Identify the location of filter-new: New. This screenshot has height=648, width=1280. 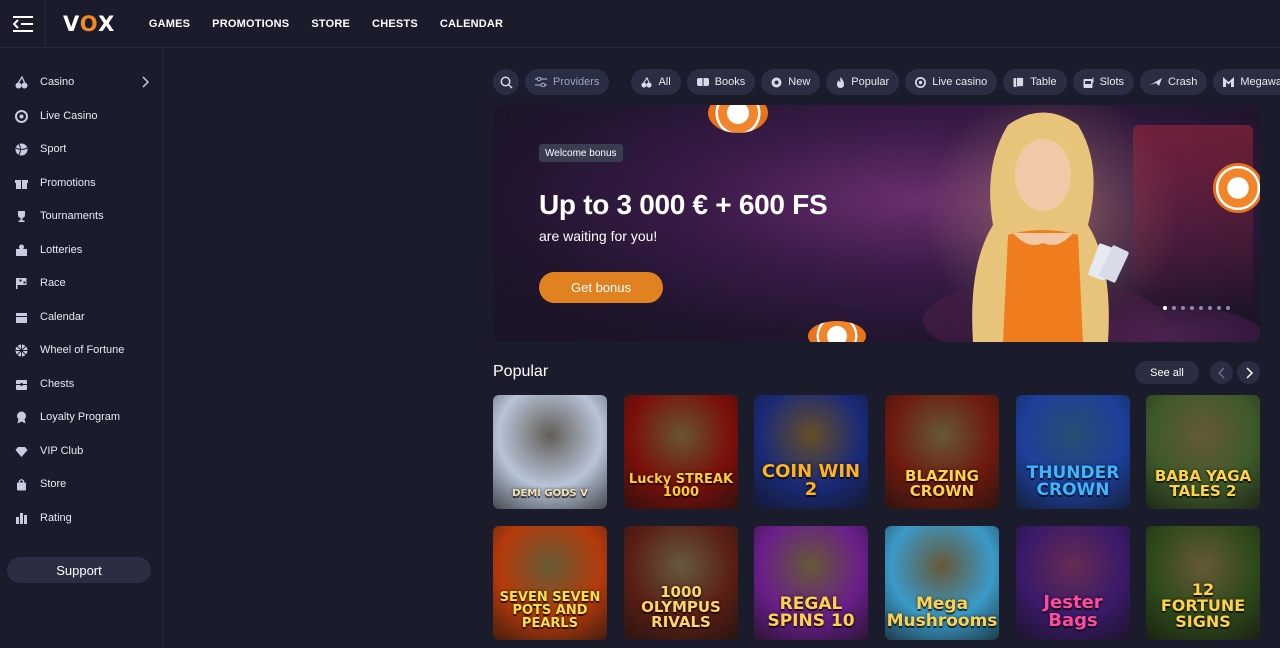
(791, 82).